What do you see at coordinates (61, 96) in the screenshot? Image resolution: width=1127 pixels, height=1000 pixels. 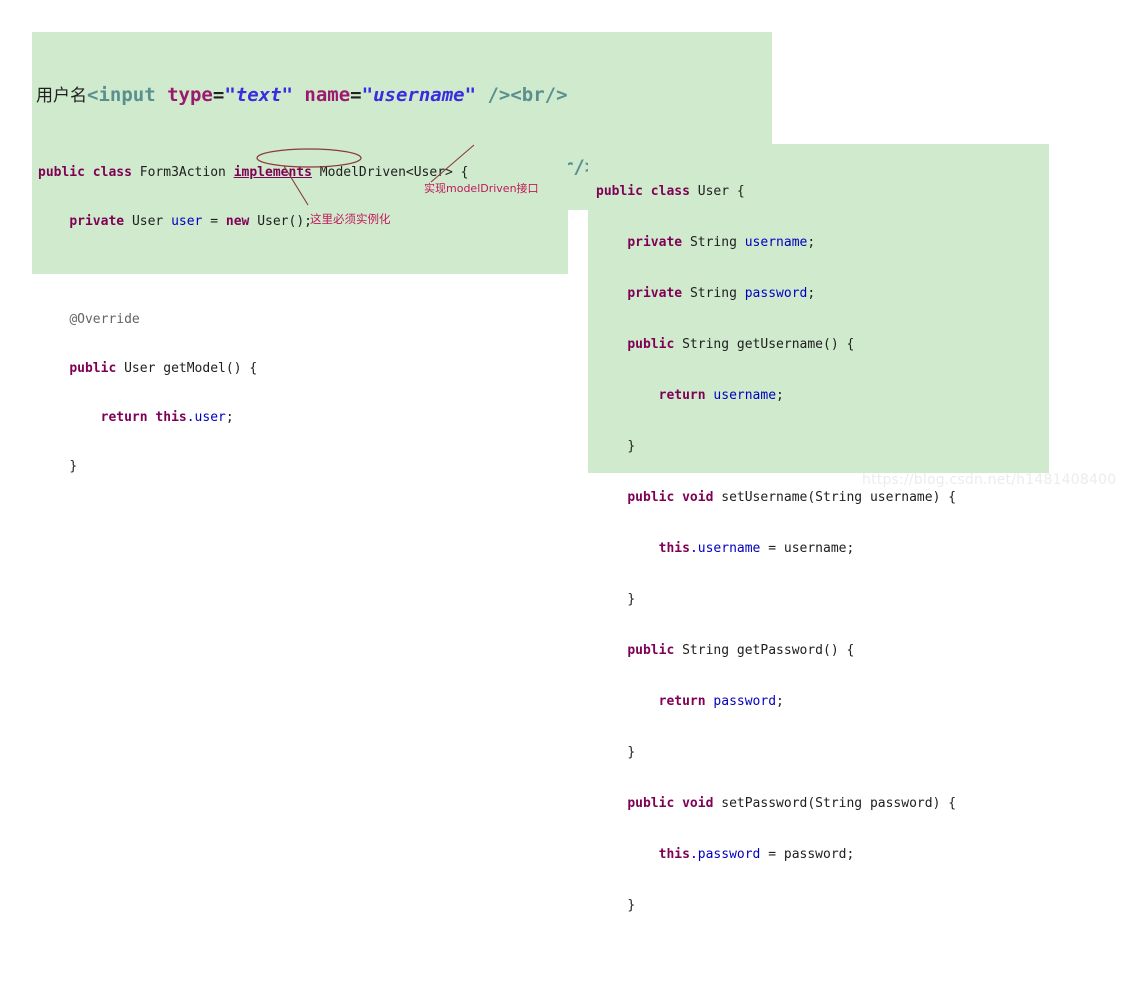 I see `label-username: 用户名` at bounding box center [61, 96].